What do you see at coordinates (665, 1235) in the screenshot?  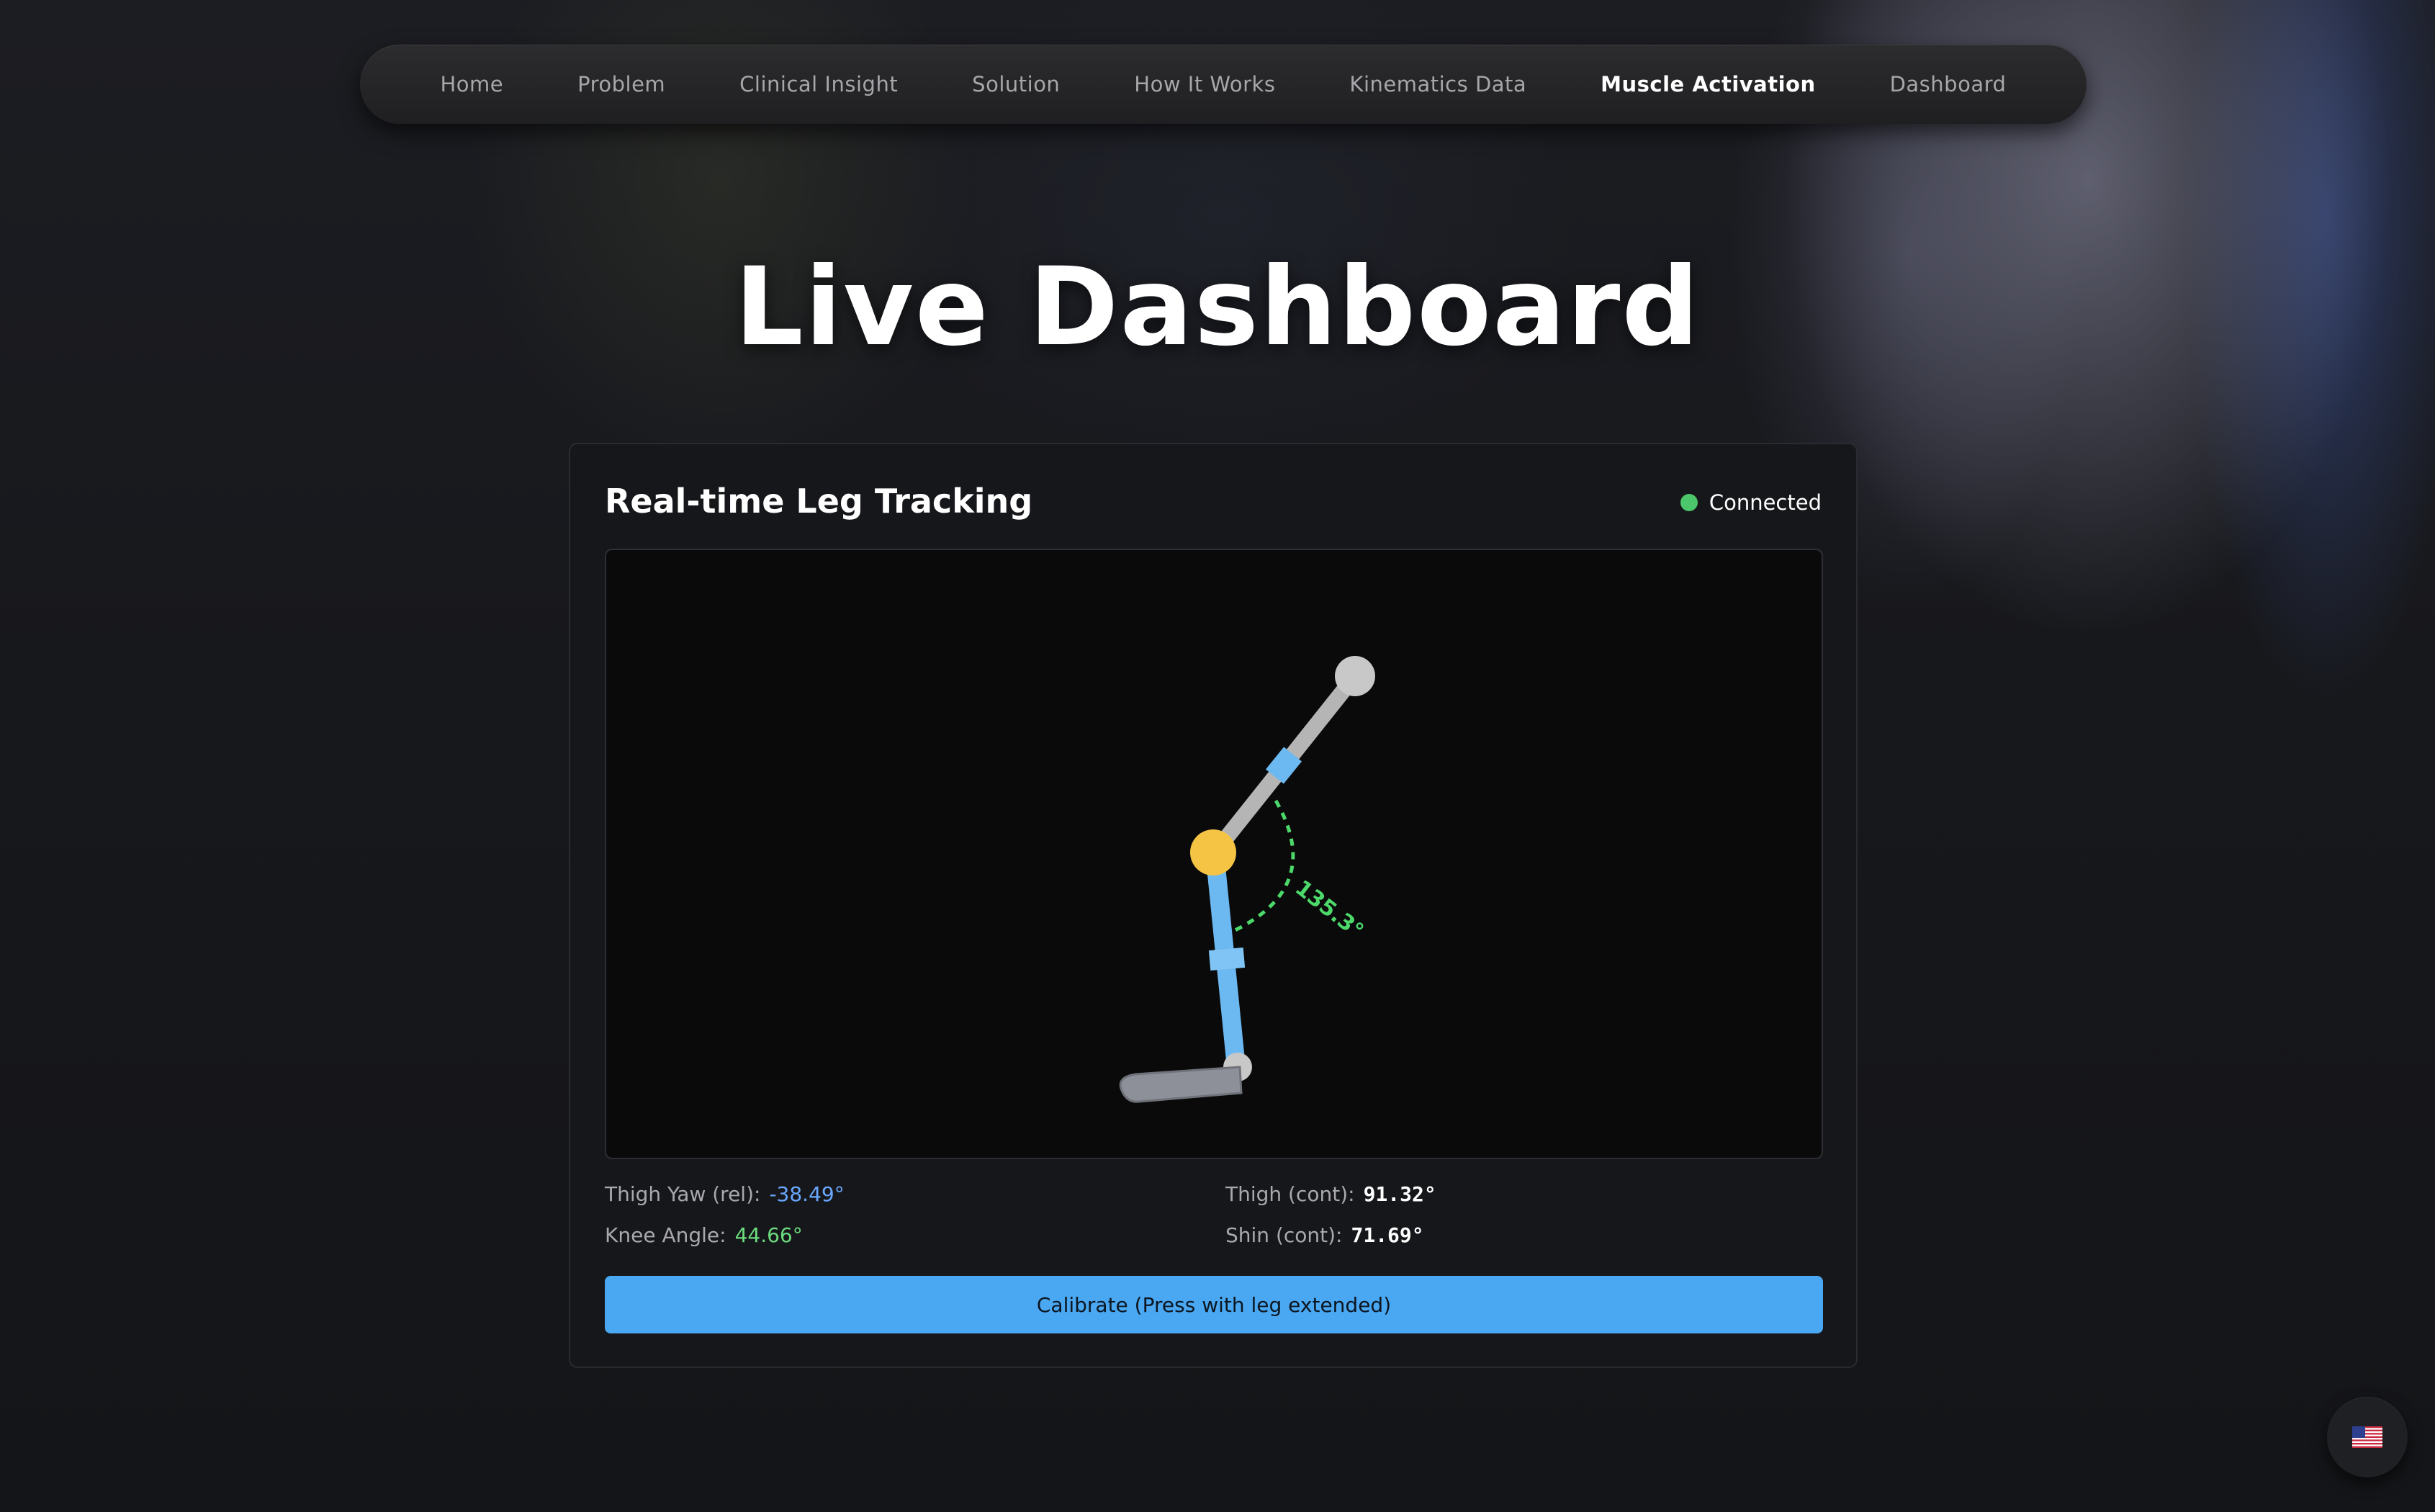 I see `knee-angle-reading-label: Knee Angle:` at bounding box center [665, 1235].